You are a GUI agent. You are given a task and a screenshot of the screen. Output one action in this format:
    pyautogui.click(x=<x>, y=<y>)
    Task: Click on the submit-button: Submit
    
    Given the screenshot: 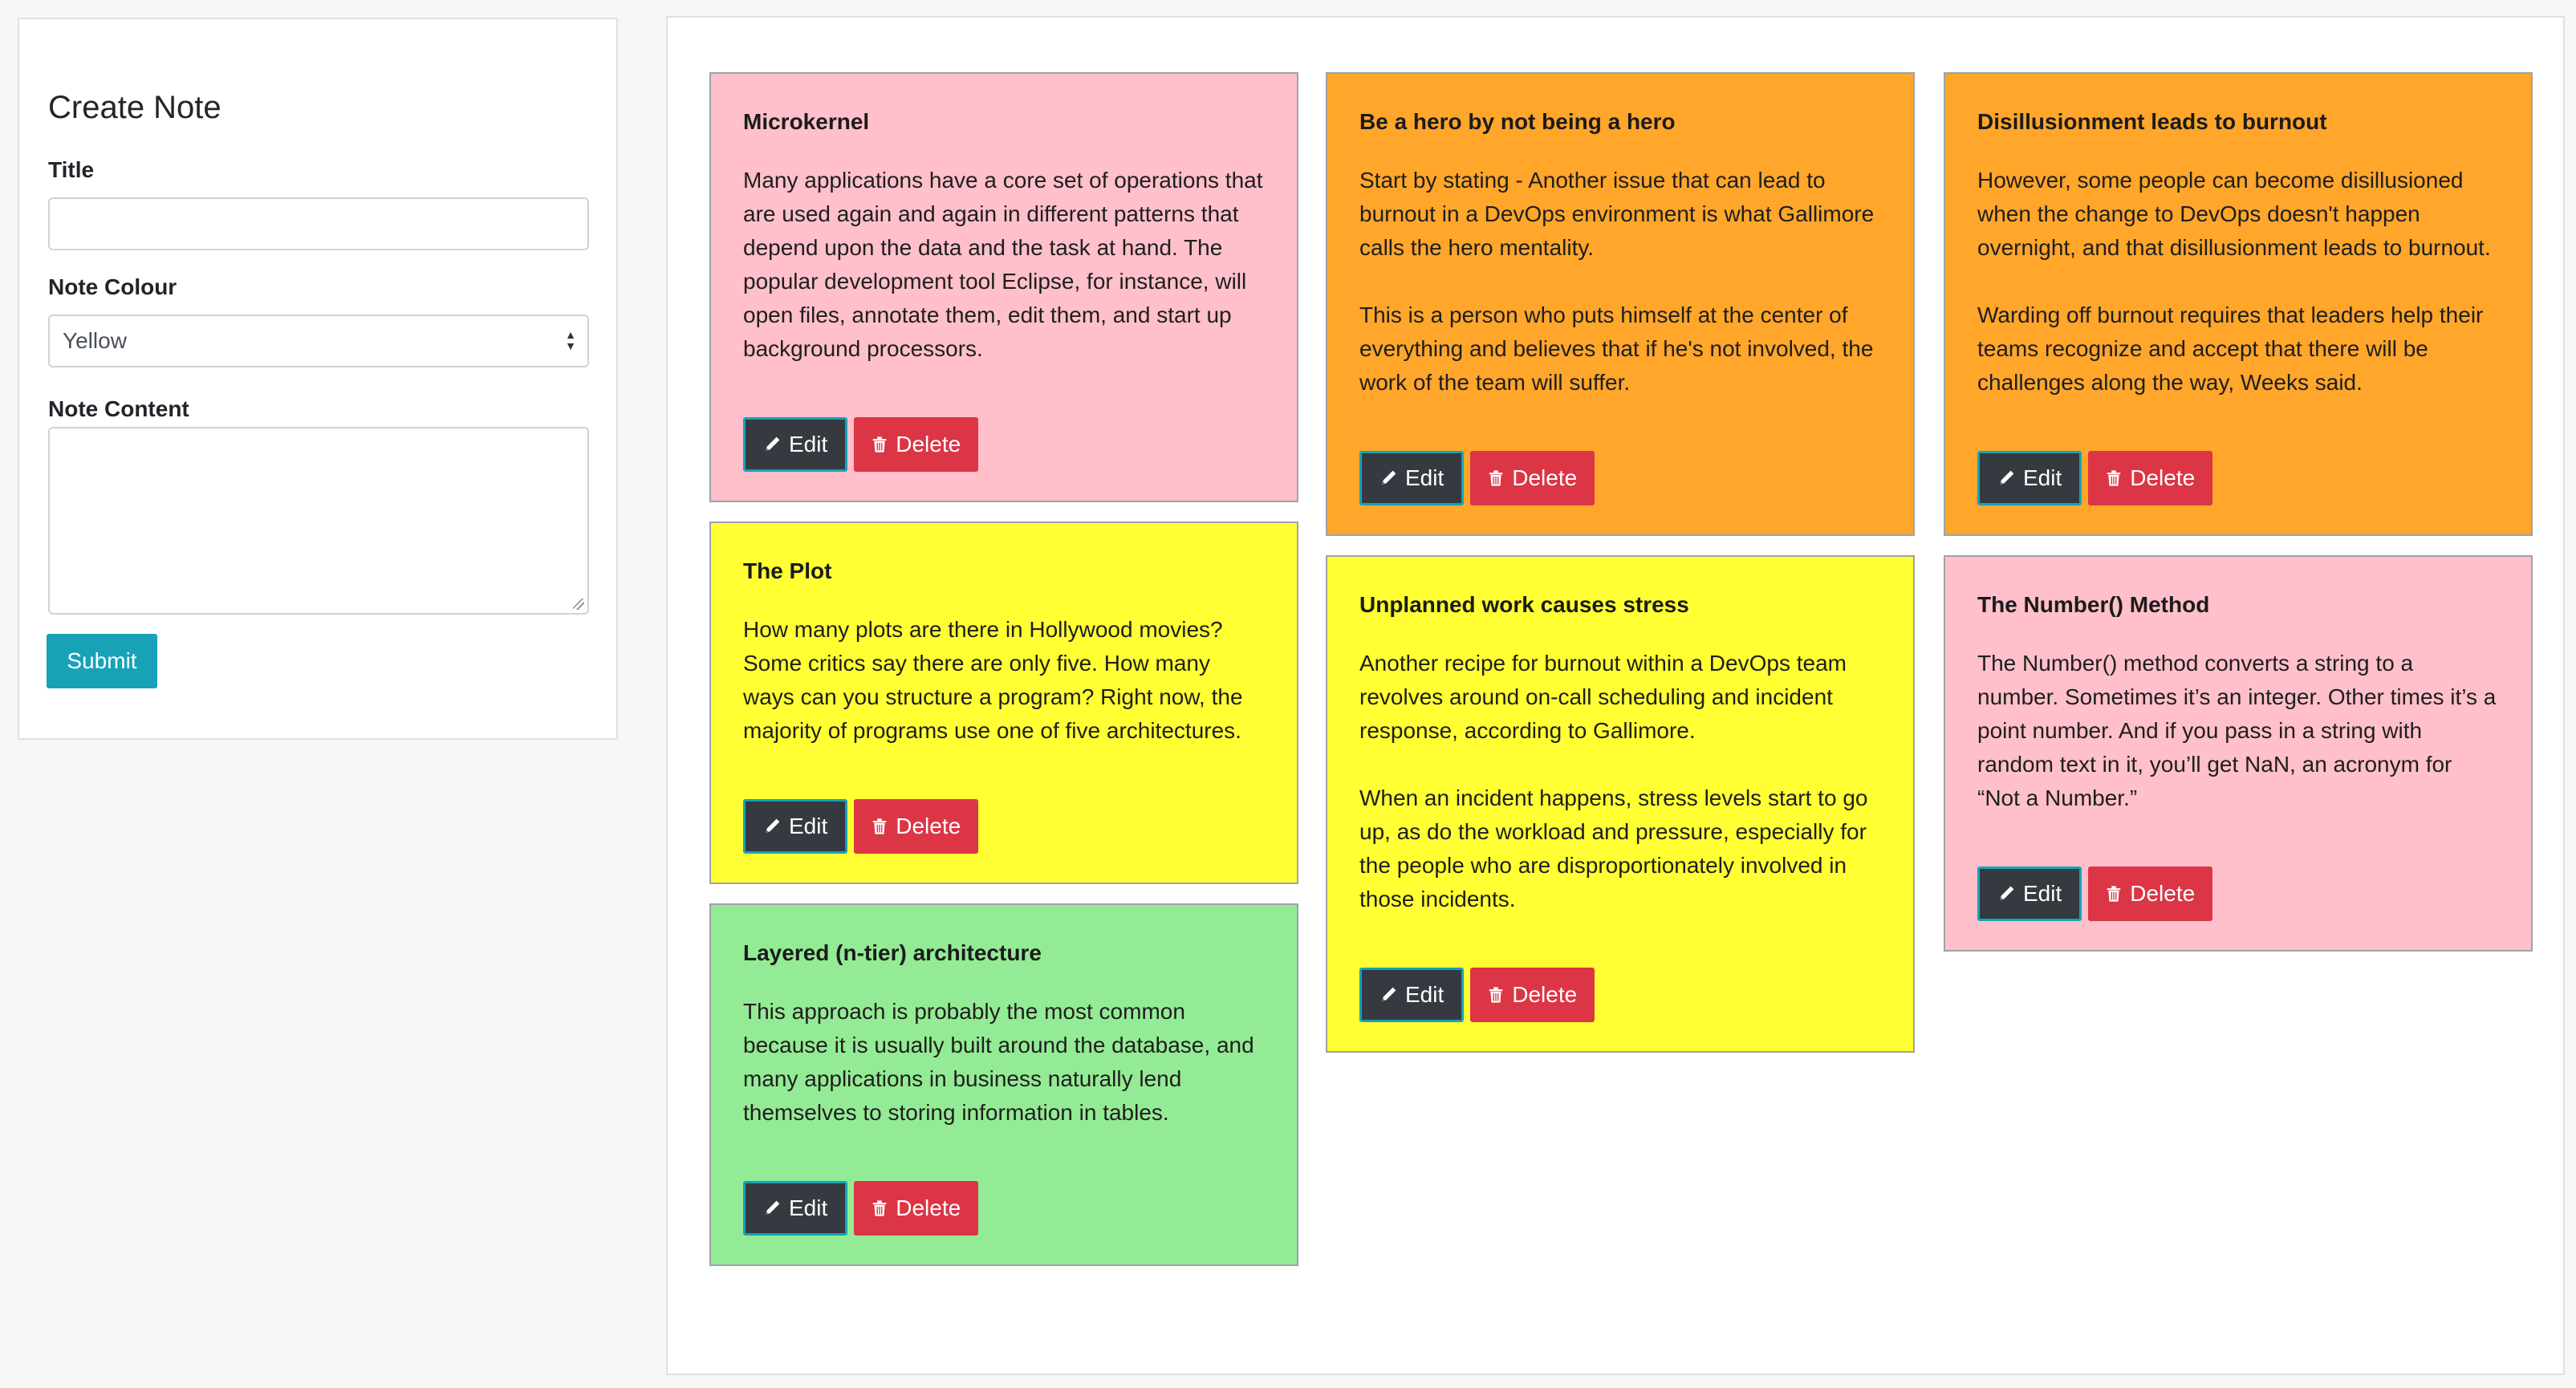 What is the action you would take?
    pyautogui.click(x=102, y=661)
    